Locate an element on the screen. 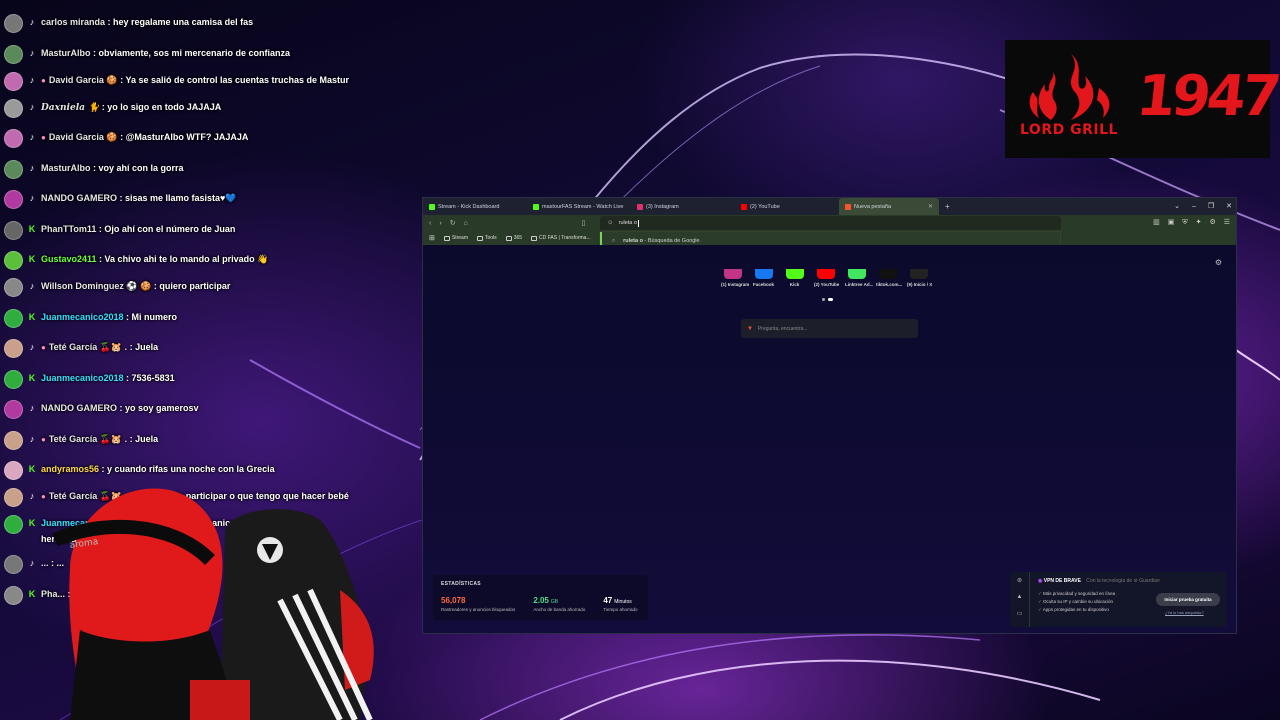 The height and width of the screenshot is (720, 1280). brave-icon is located at coordinates (848, 206).